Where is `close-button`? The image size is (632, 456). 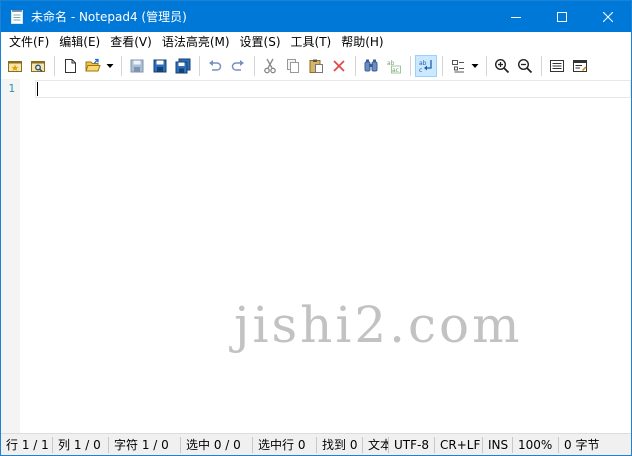
close-button is located at coordinates (608, 16).